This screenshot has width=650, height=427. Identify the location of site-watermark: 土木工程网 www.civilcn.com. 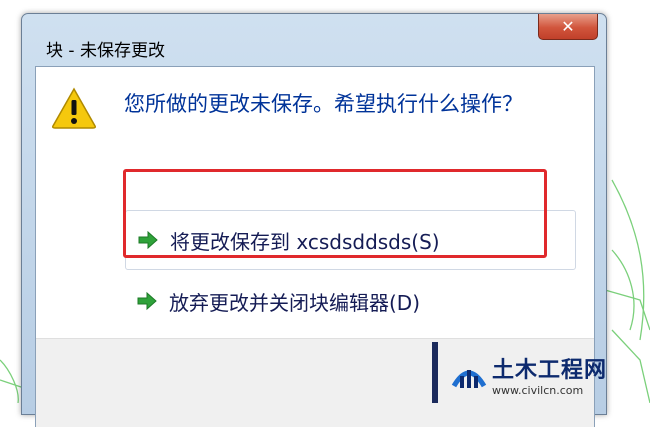
(541, 372).